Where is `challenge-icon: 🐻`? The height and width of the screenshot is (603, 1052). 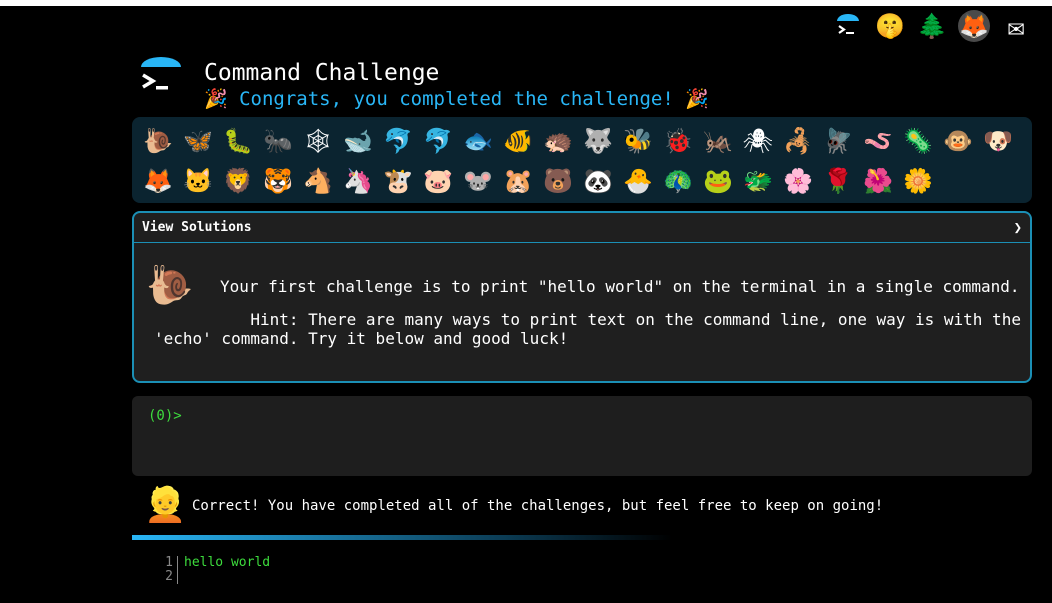 challenge-icon: 🐻 is located at coordinates (558, 181).